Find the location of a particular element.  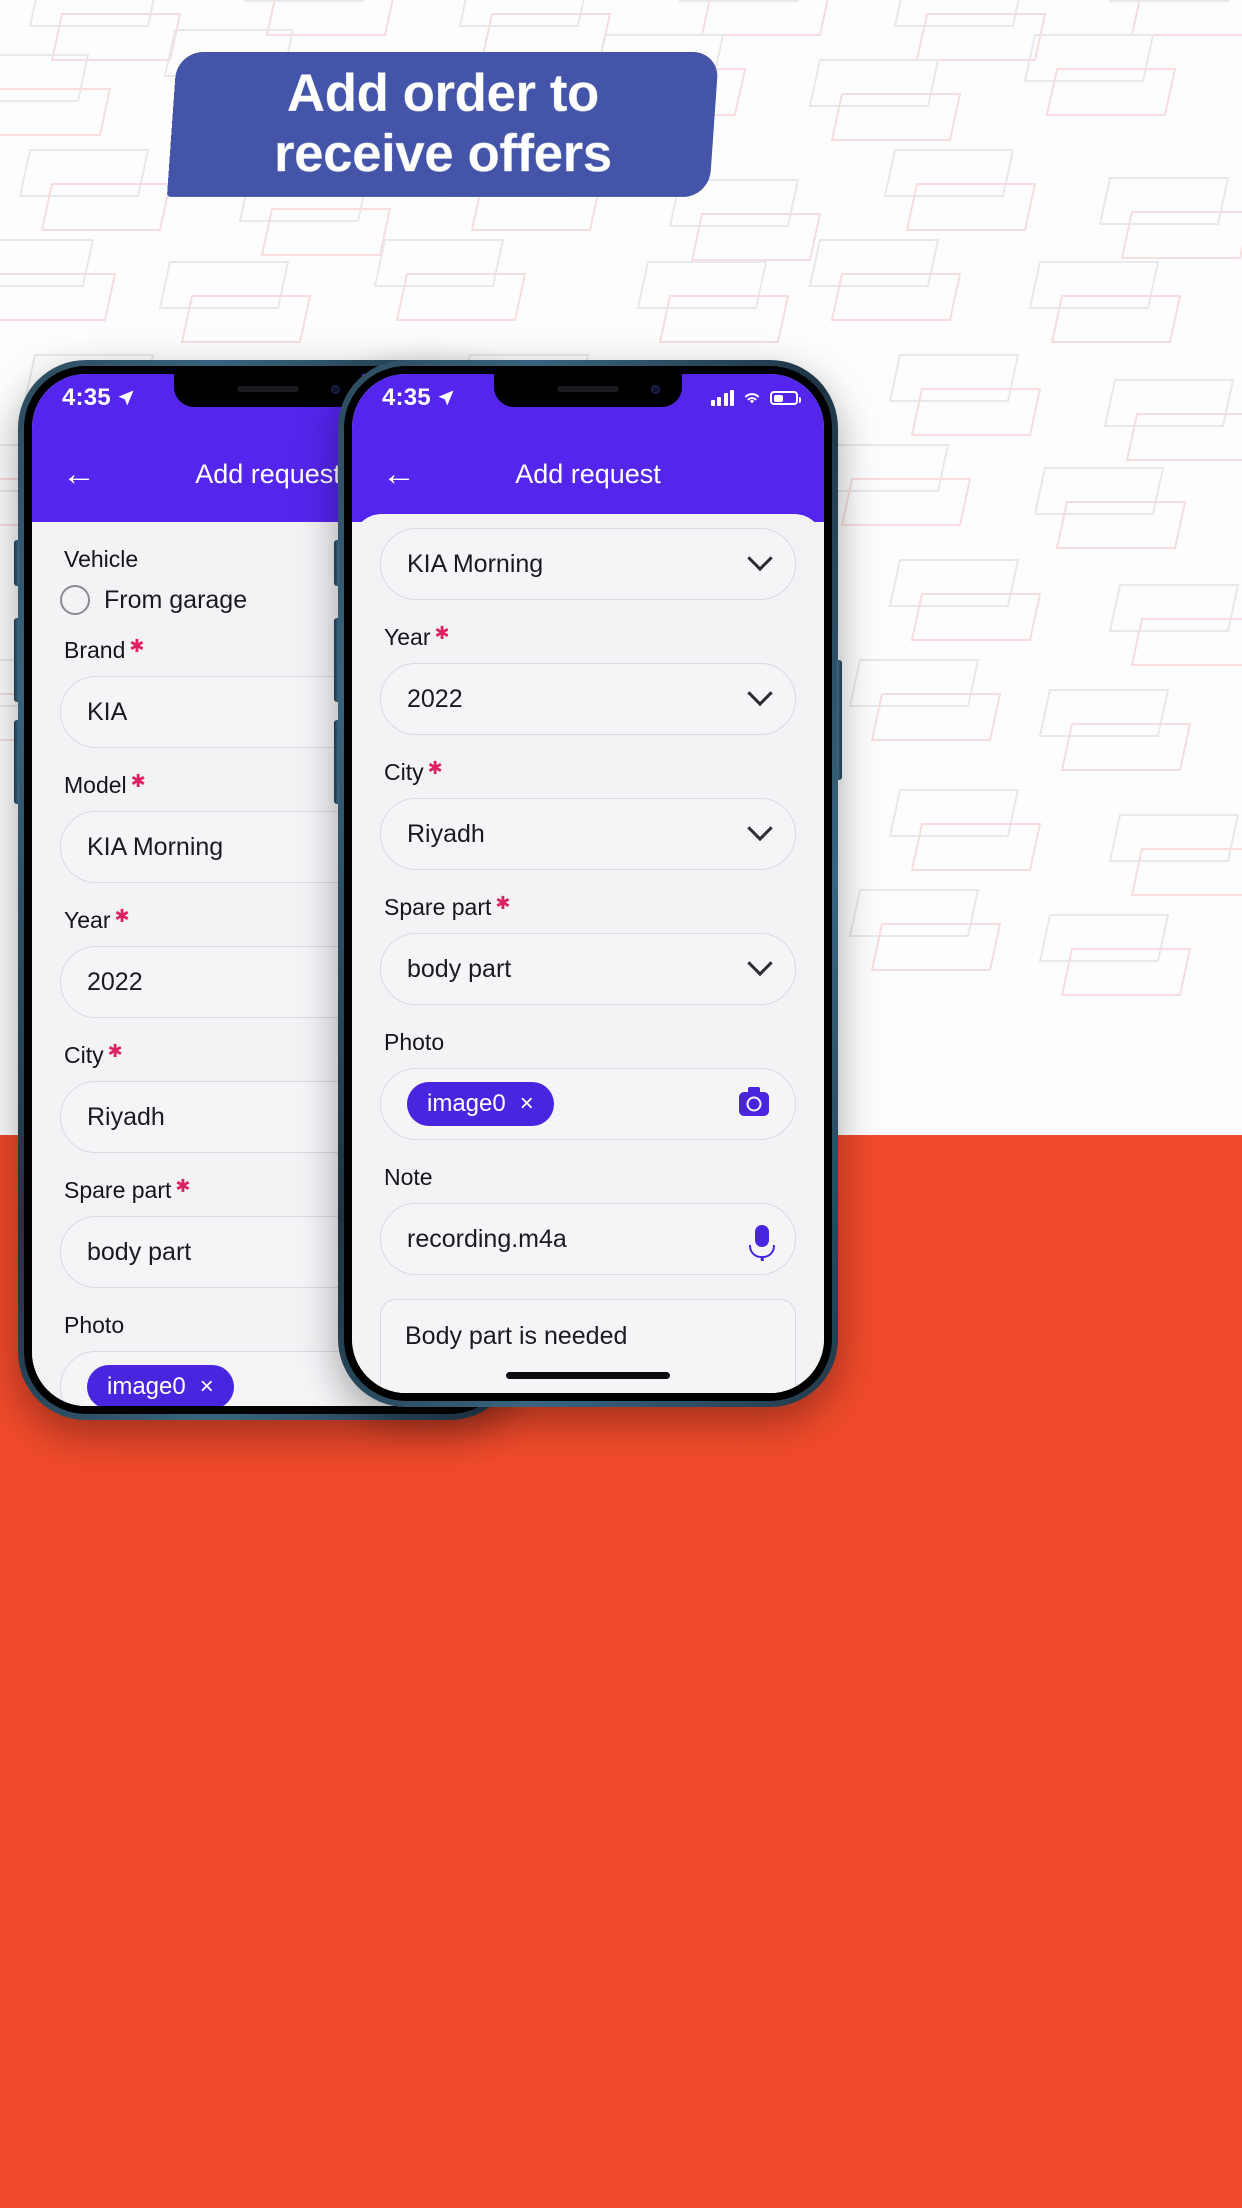

note-input: recording.m4a is located at coordinates (588, 1239).